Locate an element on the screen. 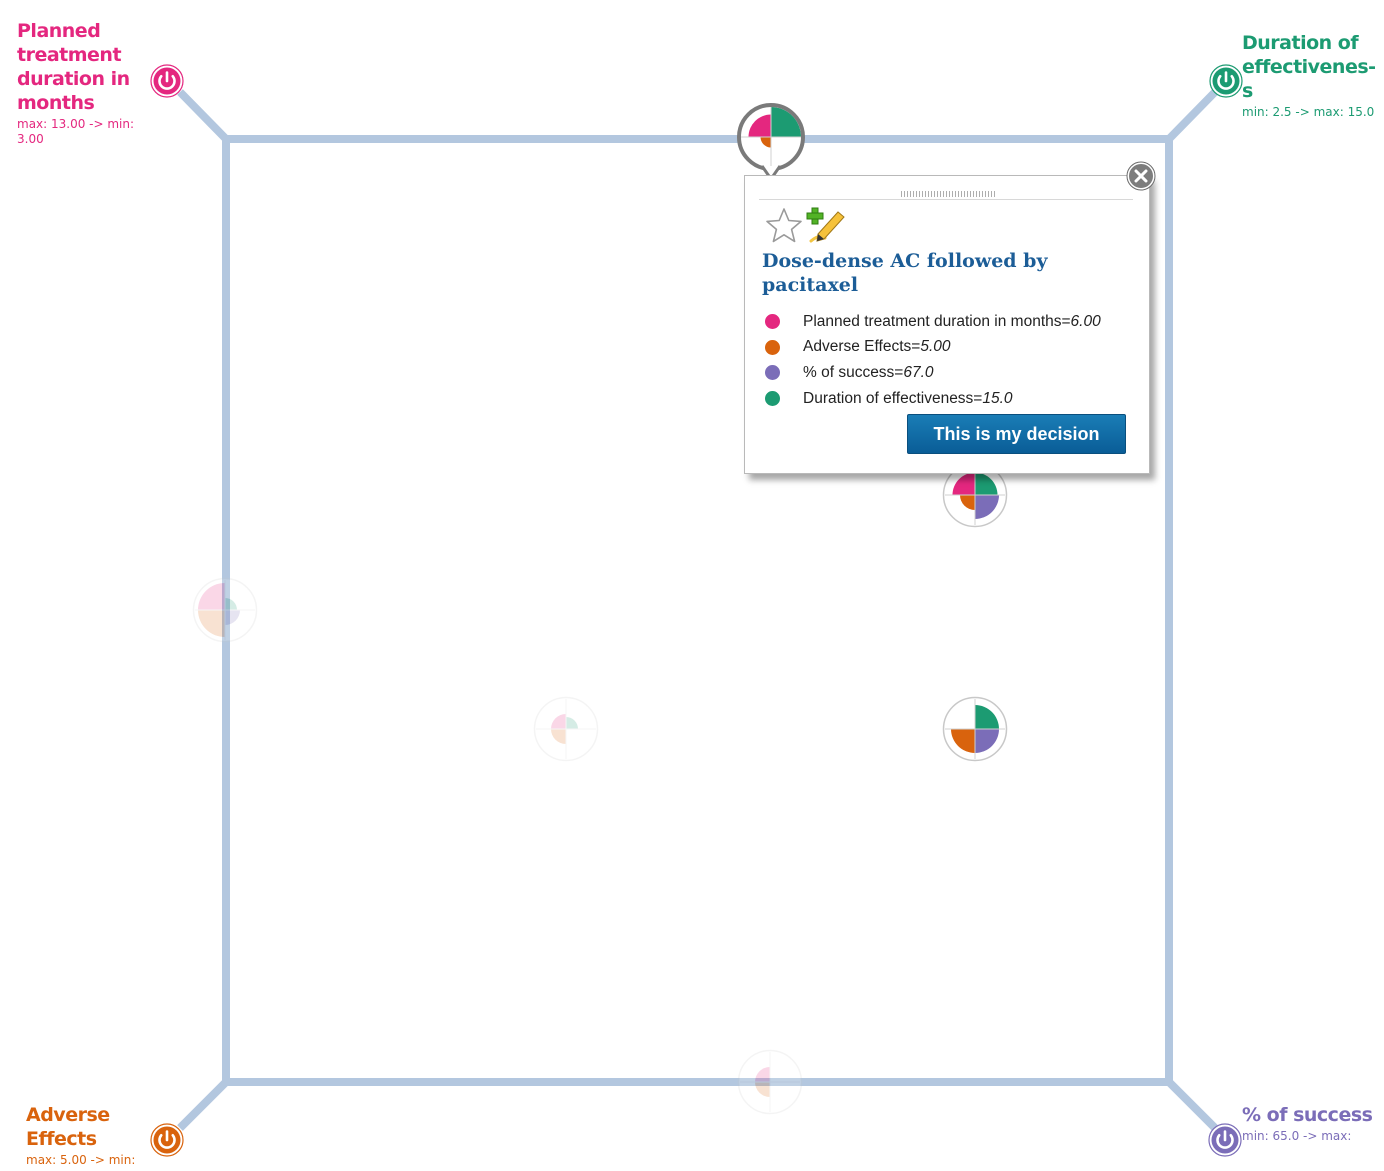 The width and height of the screenshot is (1384, 1171). attribute-value: 6.00 is located at coordinates (1085, 321).